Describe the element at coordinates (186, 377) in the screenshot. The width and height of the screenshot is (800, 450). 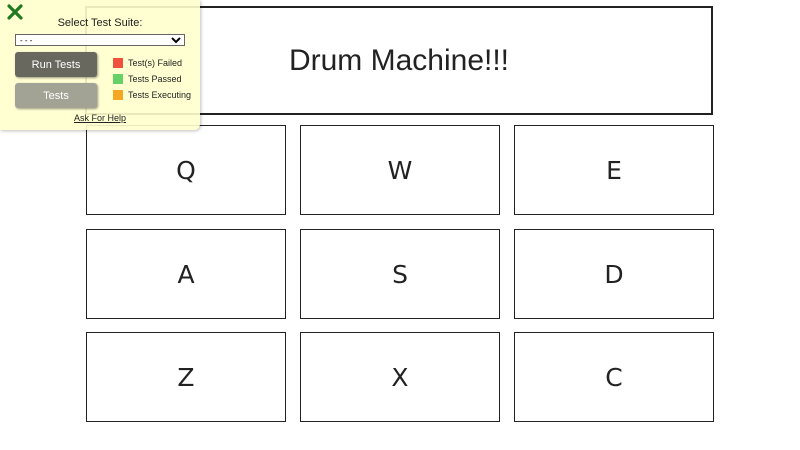
I see `drum-pad-z: Z` at that location.